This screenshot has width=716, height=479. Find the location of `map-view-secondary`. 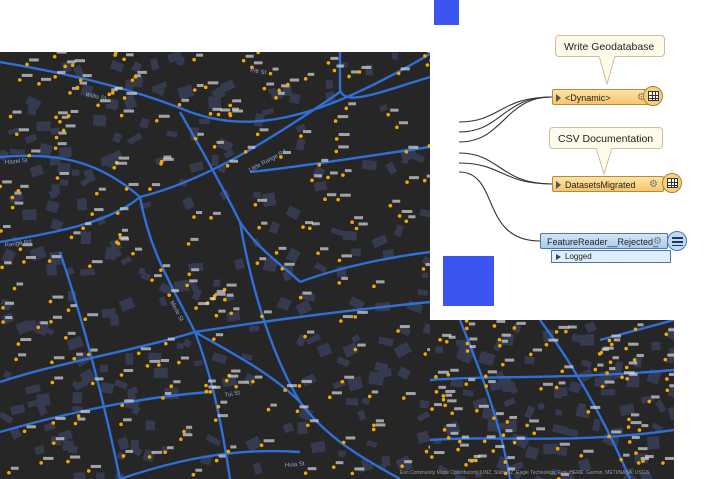

map-view-secondary is located at coordinates (552, 399).